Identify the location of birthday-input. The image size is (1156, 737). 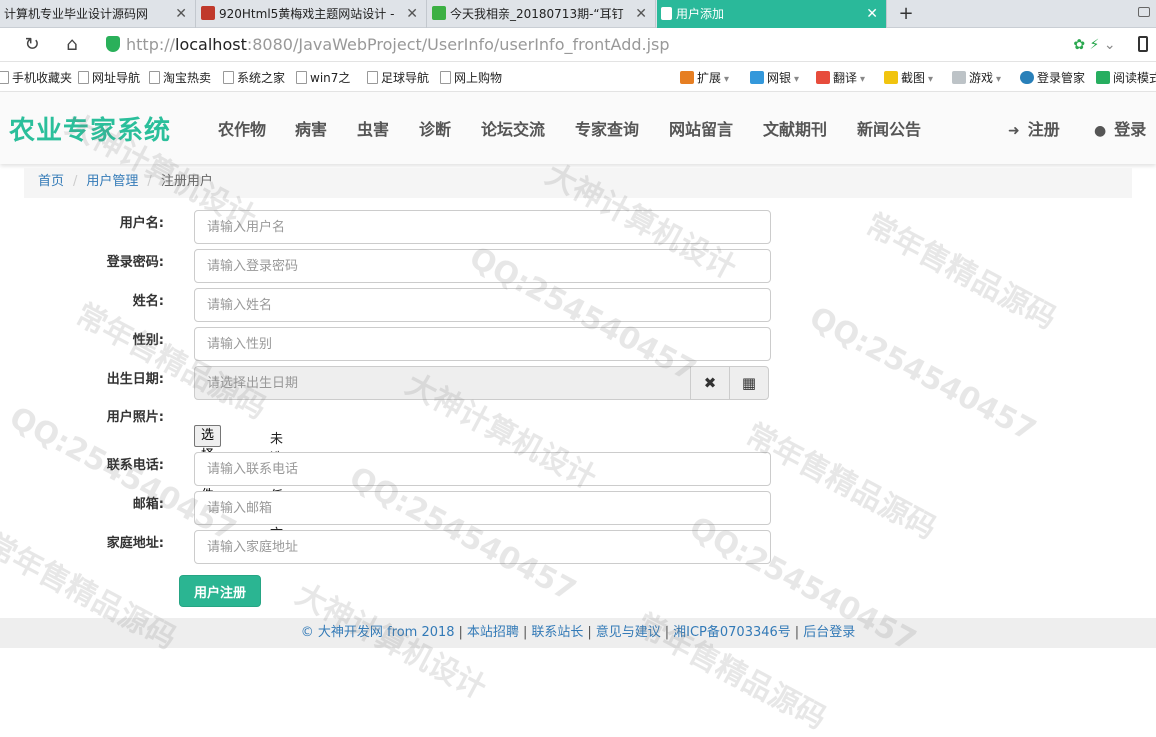
(442, 383).